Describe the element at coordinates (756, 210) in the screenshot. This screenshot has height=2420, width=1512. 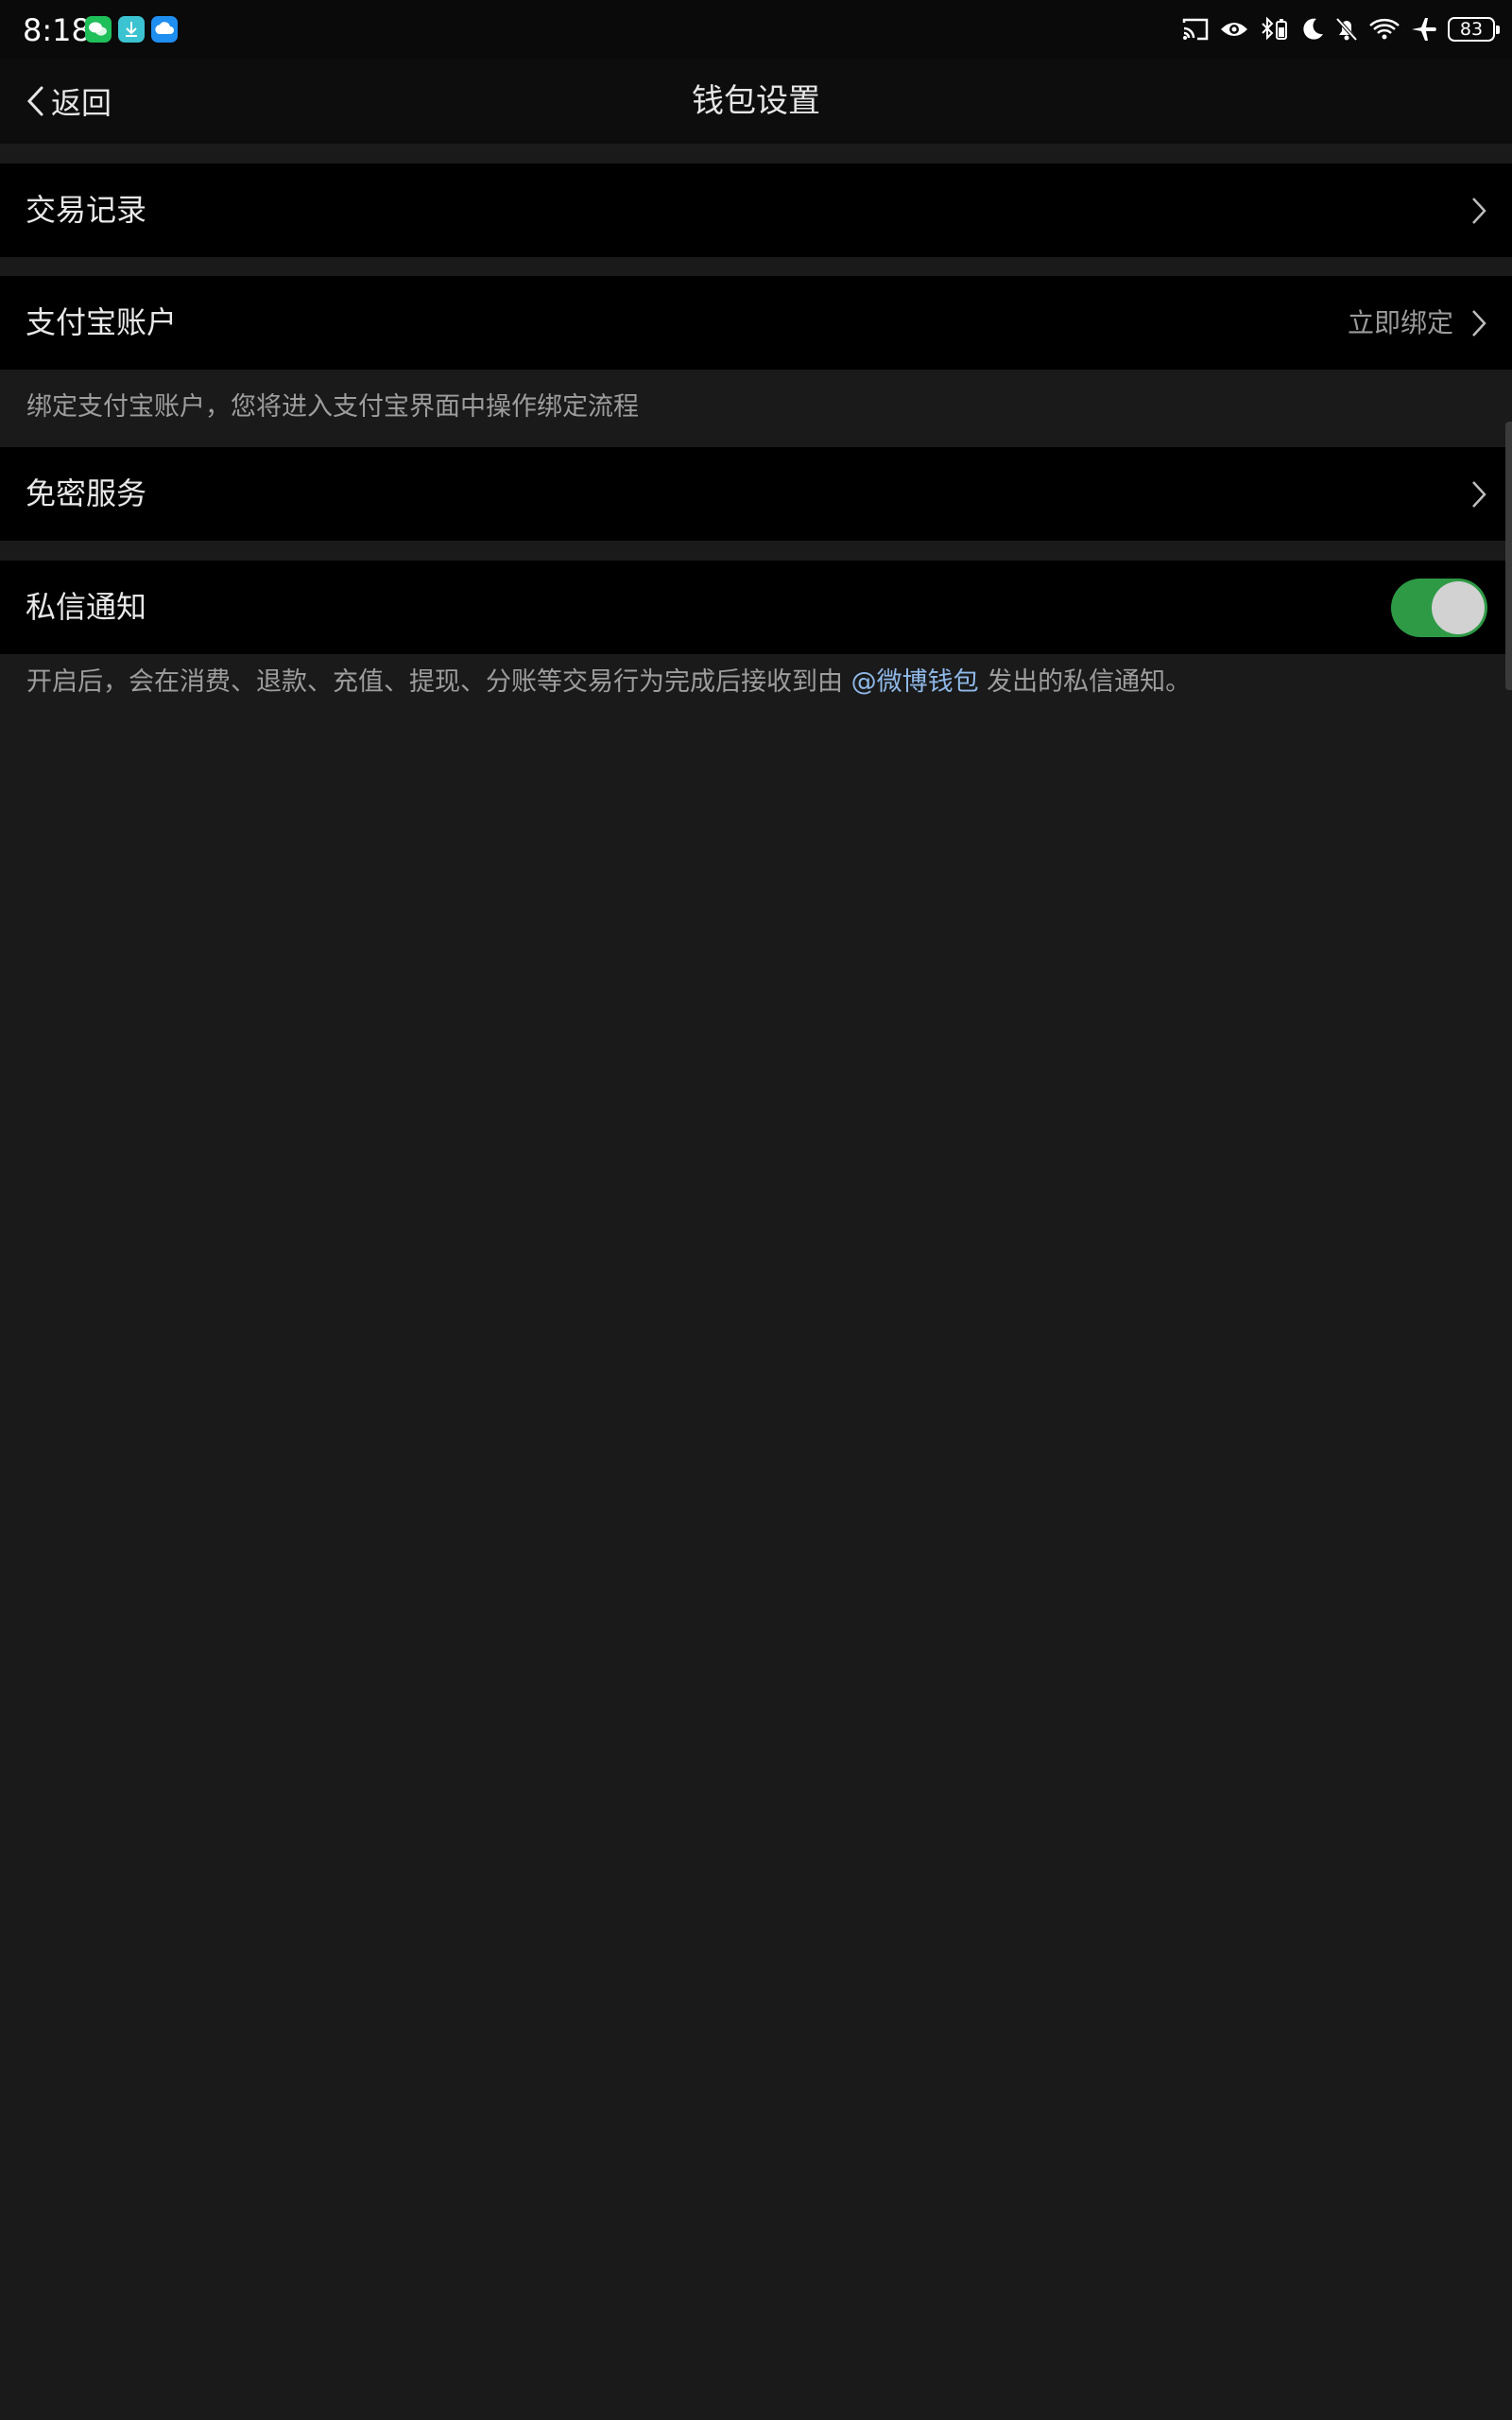
I see `transactions-row: 交易记录` at that location.